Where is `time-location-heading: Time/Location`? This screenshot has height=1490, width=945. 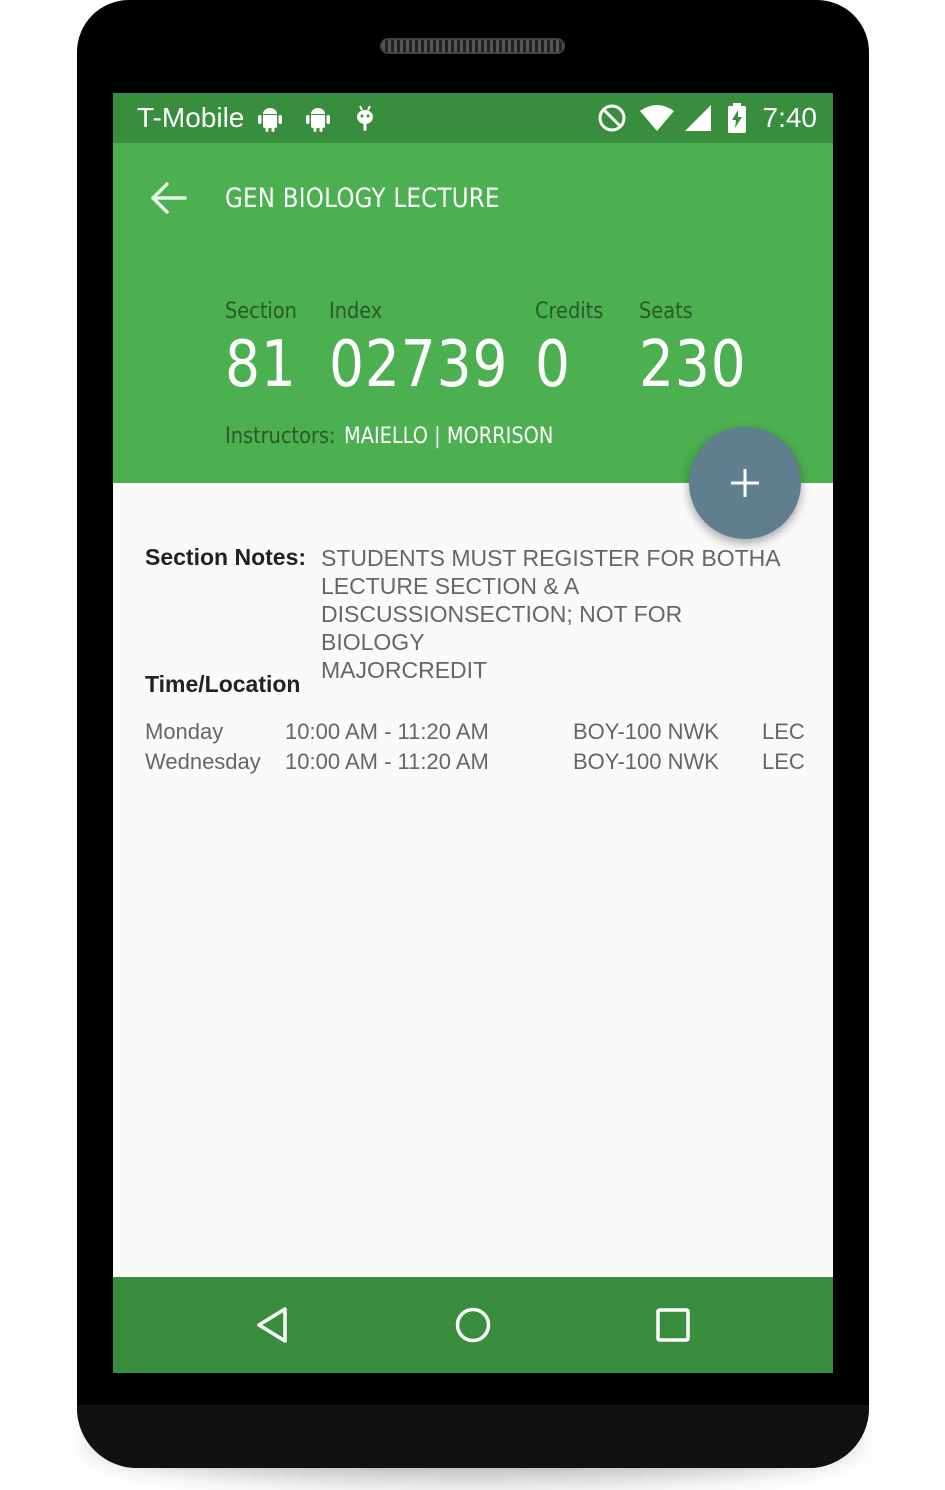 time-location-heading: Time/Location is located at coordinates (223, 684).